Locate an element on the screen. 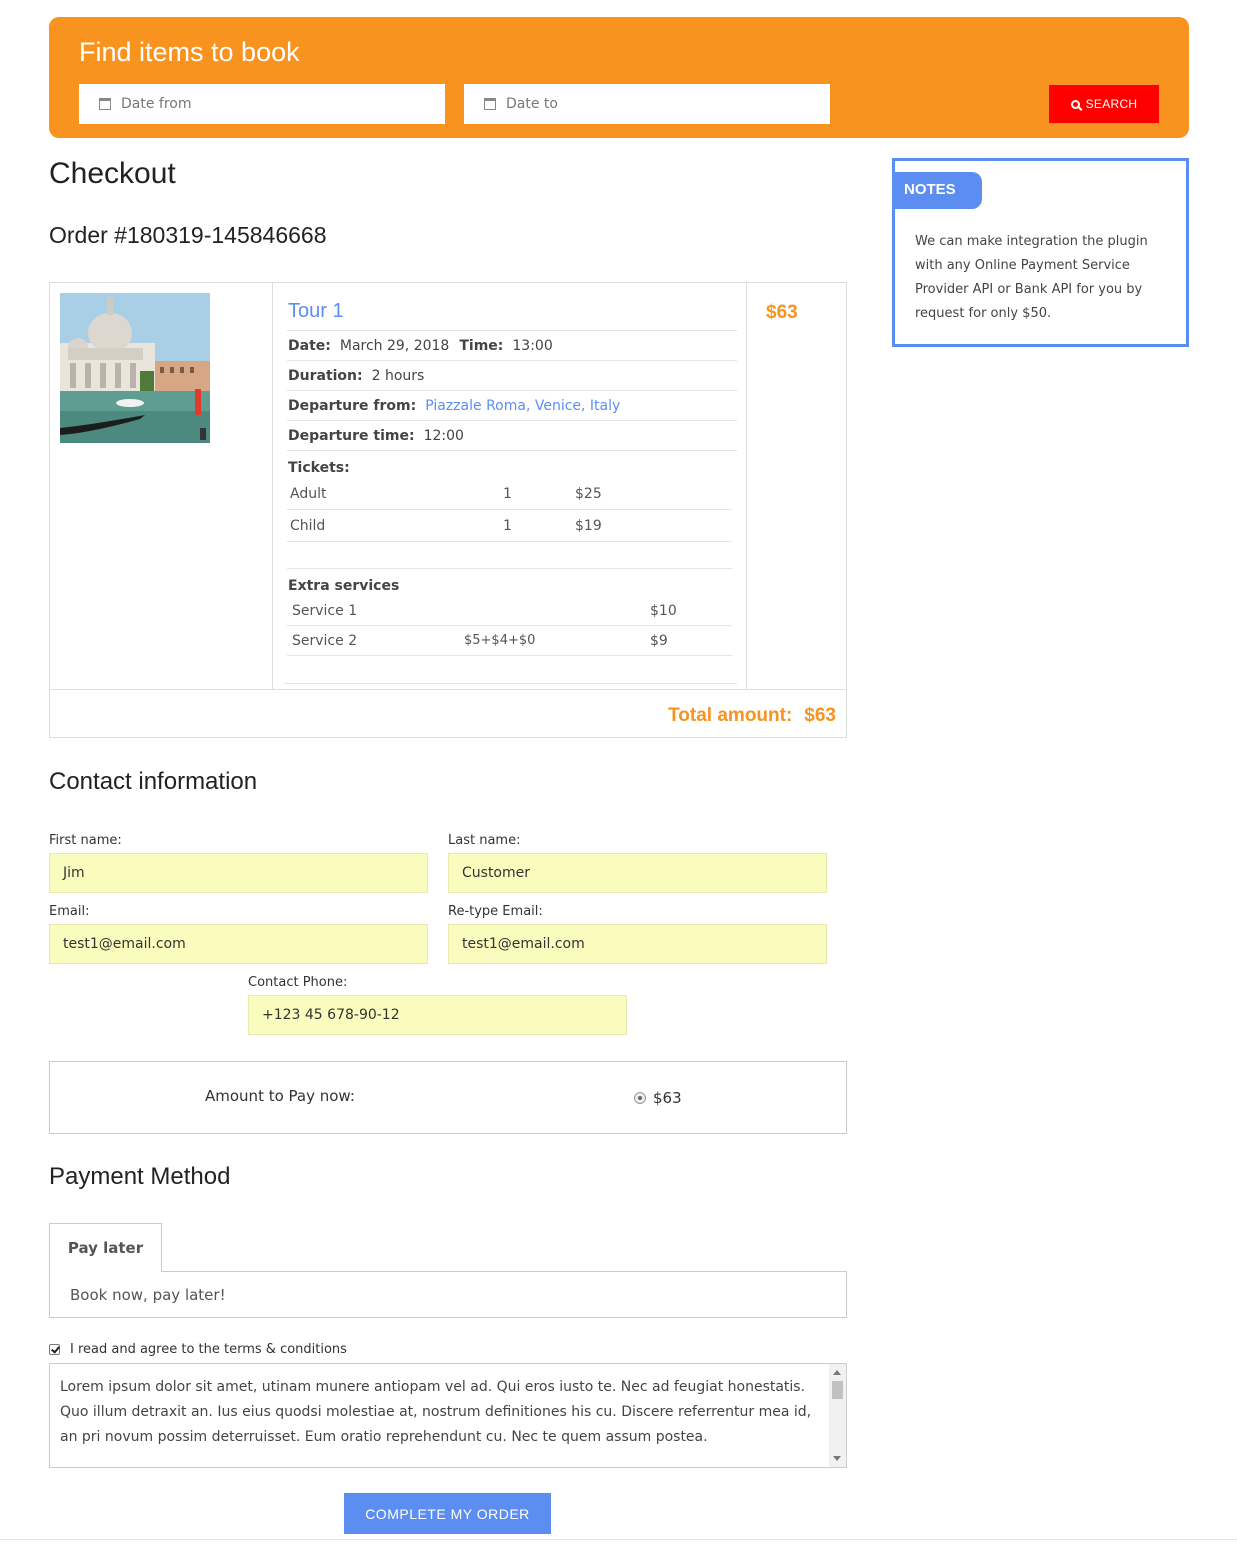 The height and width of the screenshot is (1546, 1237). departure-location-link: Piazzale Roma, Venice, Italy is located at coordinates (522, 406).